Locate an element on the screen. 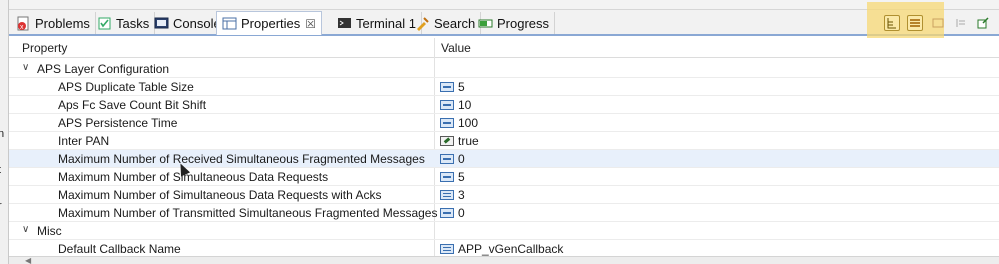 This screenshot has width=999, height=264. svg-text: x is located at coordinates (22, 27).